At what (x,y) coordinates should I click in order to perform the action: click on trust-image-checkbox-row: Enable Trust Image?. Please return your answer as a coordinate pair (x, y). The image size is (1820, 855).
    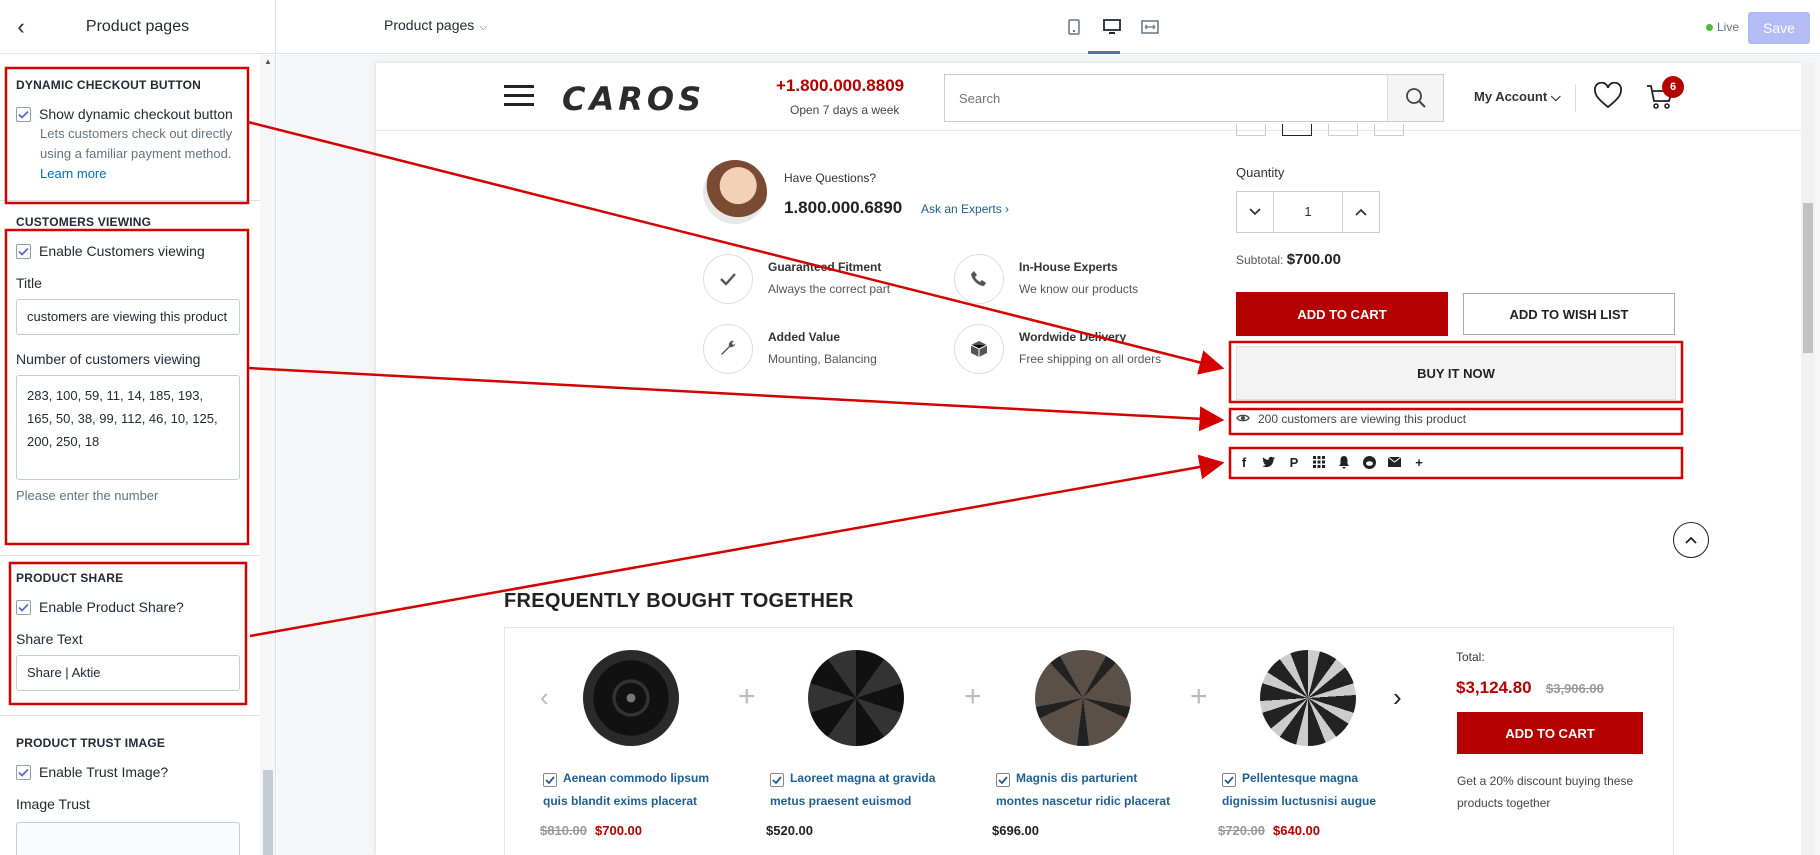
    Looking at the image, I should click on (130, 772).